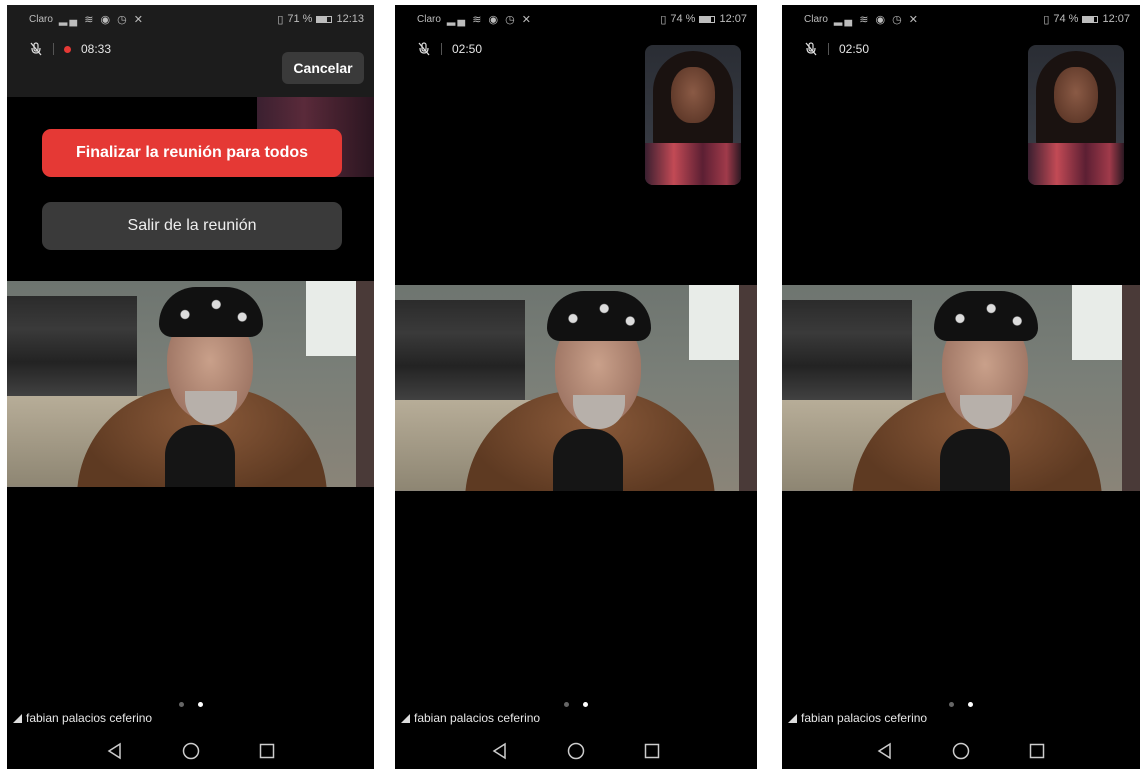 The width and height of the screenshot is (1141, 769). Describe the element at coordinates (350, 19) in the screenshot. I see `clock: 12:13` at that location.